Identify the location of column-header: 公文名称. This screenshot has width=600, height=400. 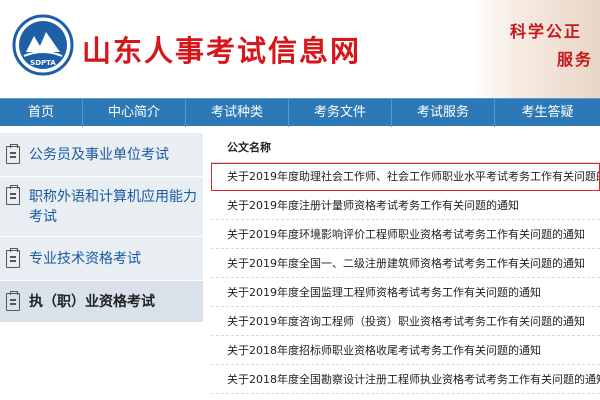
(405, 148).